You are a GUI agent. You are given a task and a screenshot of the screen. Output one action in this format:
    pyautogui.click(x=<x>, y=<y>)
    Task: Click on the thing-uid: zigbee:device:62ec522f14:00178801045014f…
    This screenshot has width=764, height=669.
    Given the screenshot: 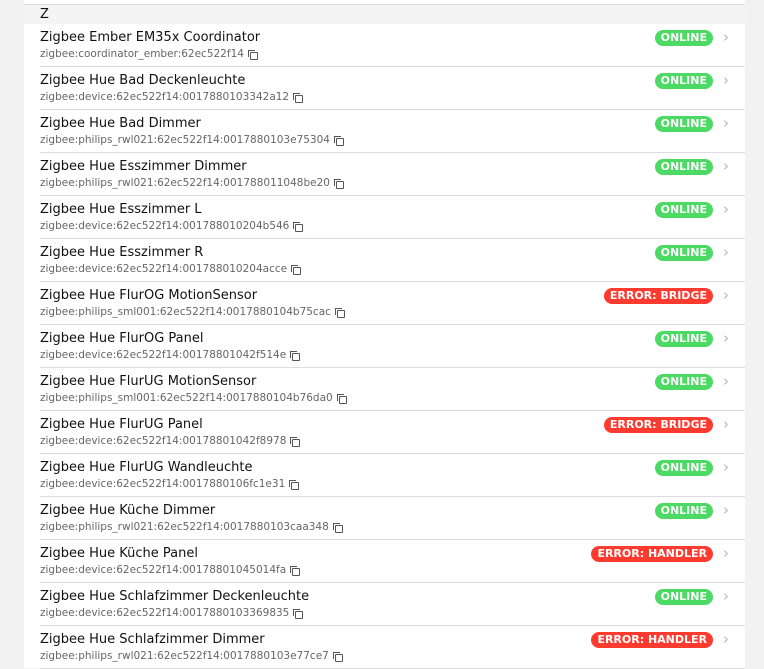 What is the action you would take?
    pyautogui.click(x=163, y=570)
    